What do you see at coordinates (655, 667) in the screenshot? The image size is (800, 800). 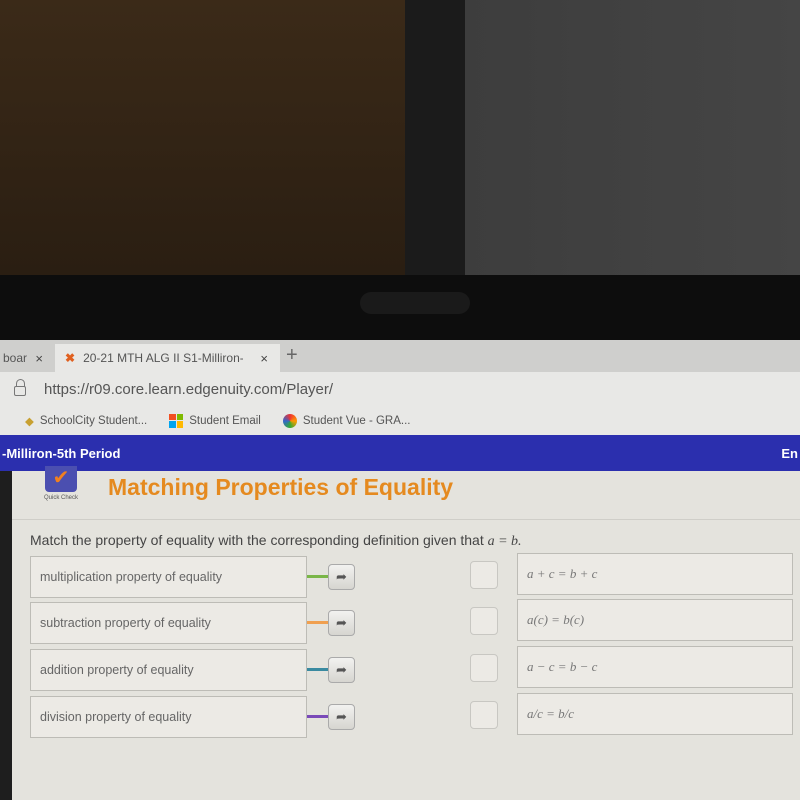 I see `definition-item: a − c = b − c` at bounding box center [655, 667].